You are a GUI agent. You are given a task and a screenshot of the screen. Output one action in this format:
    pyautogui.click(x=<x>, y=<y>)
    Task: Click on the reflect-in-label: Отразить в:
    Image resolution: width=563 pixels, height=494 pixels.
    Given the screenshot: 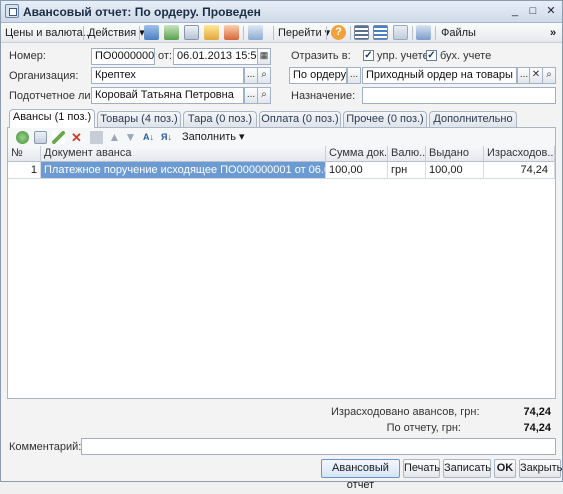 What is the action you would take?
    pyautogui.click(x=321, y=56)
    